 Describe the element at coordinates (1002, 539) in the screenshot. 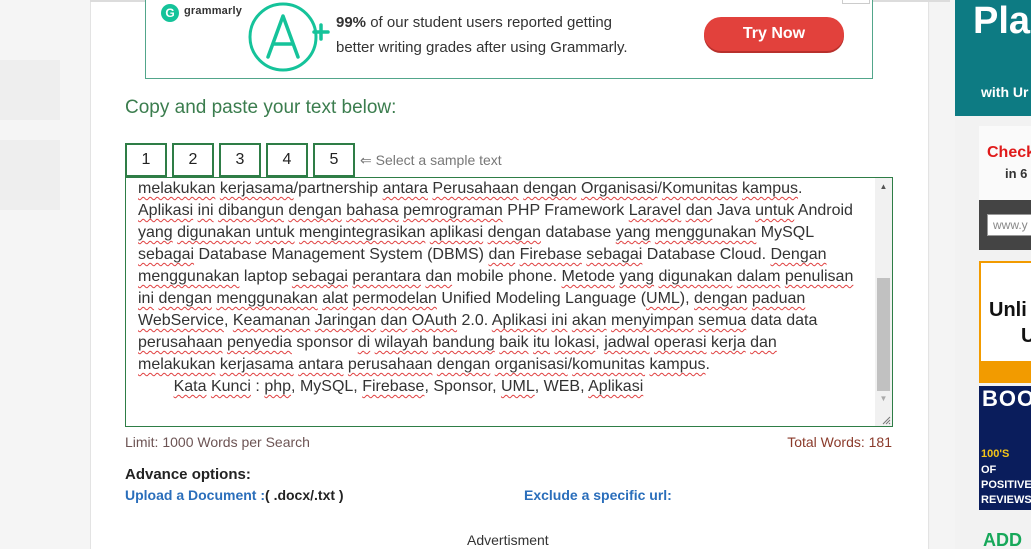

I see `side-ad-6-text: ADD` at that location.